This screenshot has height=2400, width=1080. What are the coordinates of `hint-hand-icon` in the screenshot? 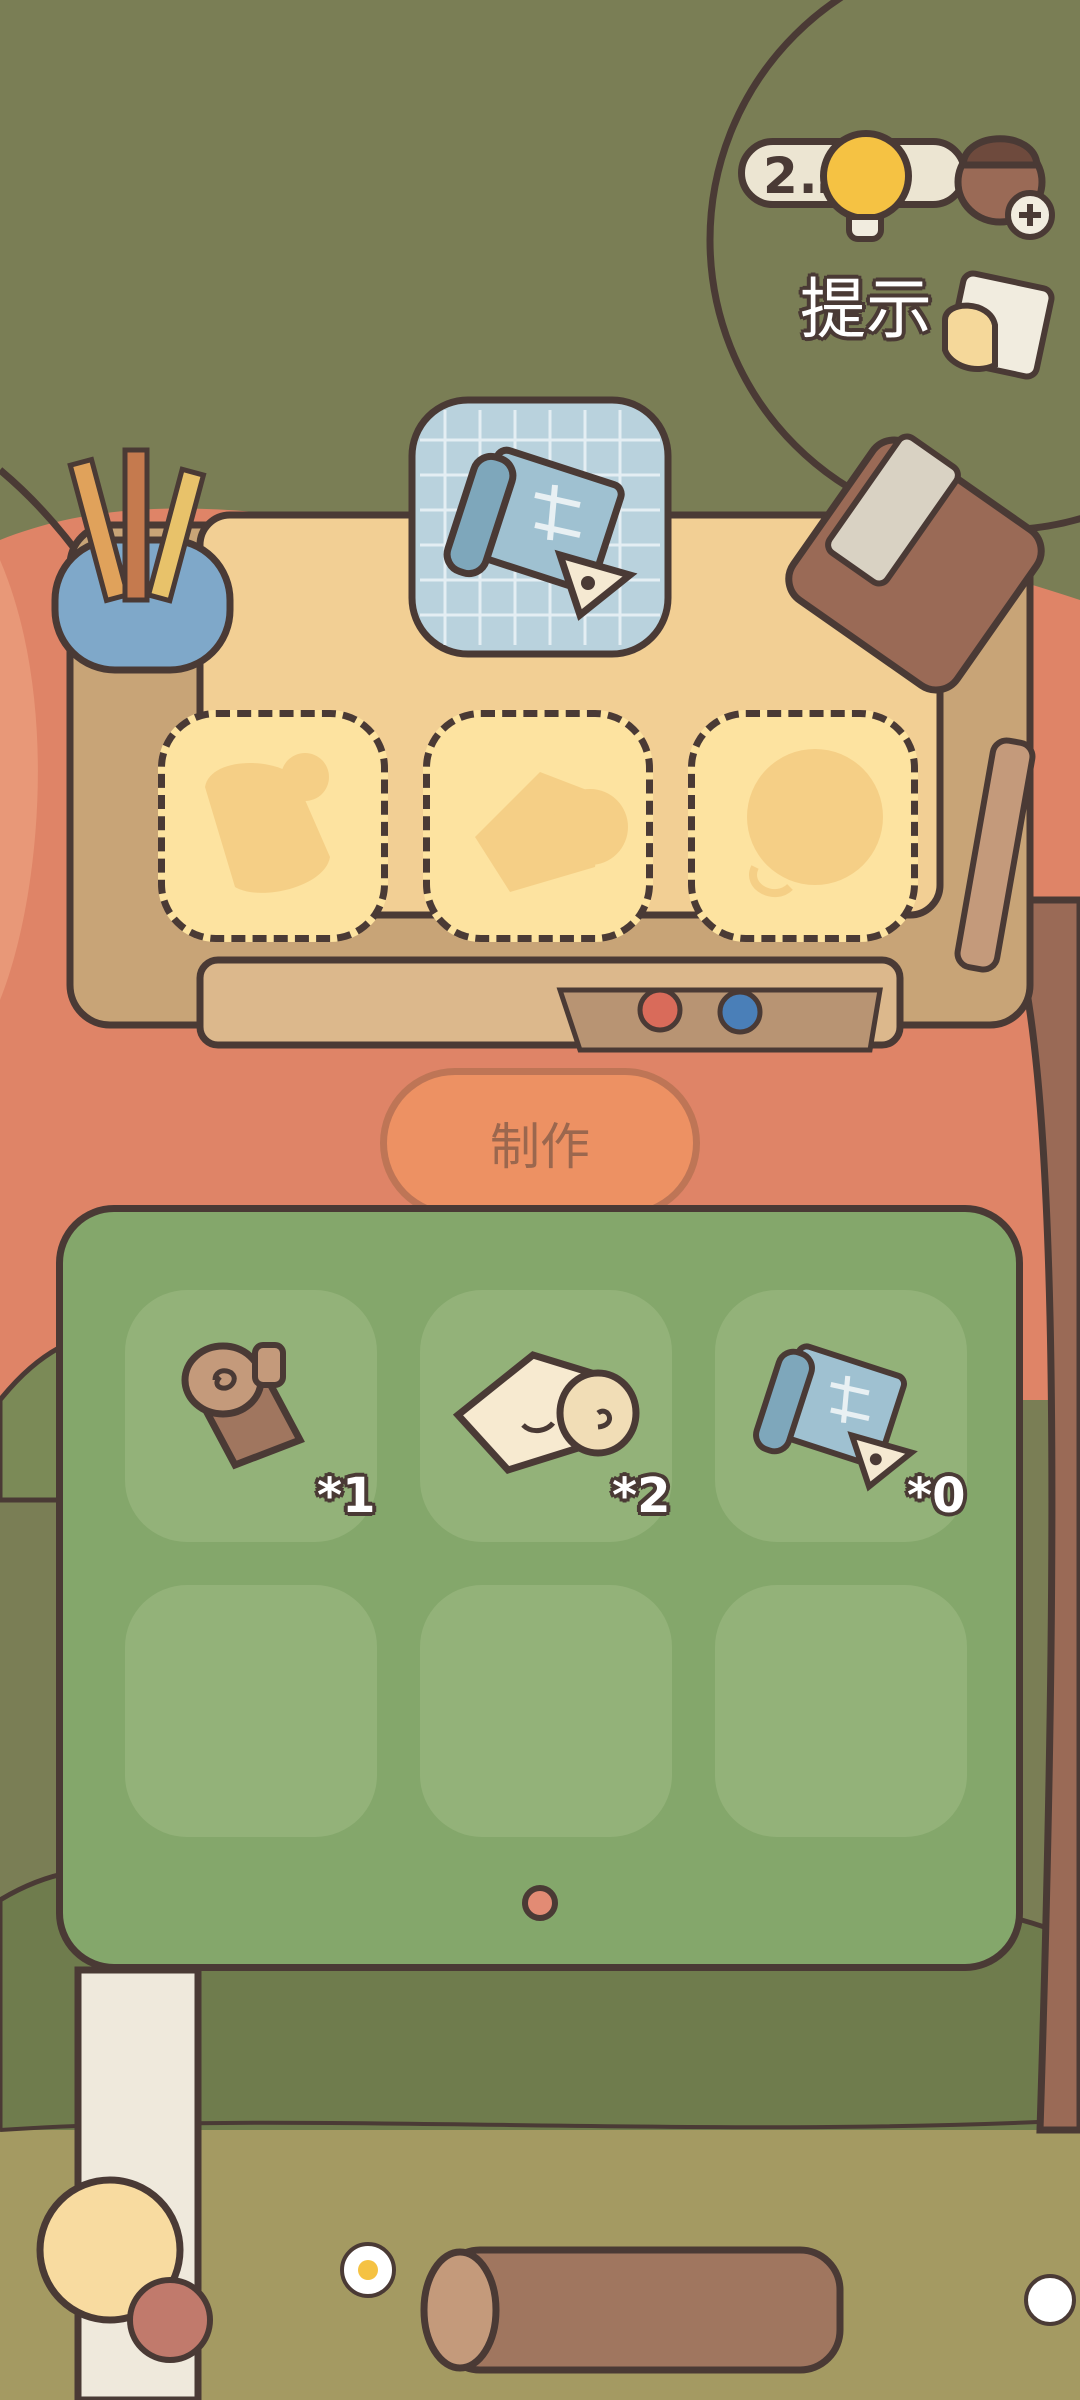 It's located at (995, 327).